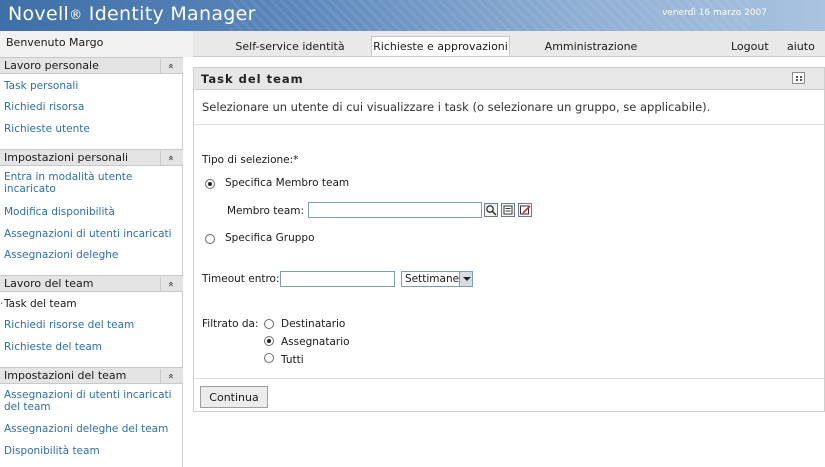  I want to click on continue-button: Continua, so click(234, 397).